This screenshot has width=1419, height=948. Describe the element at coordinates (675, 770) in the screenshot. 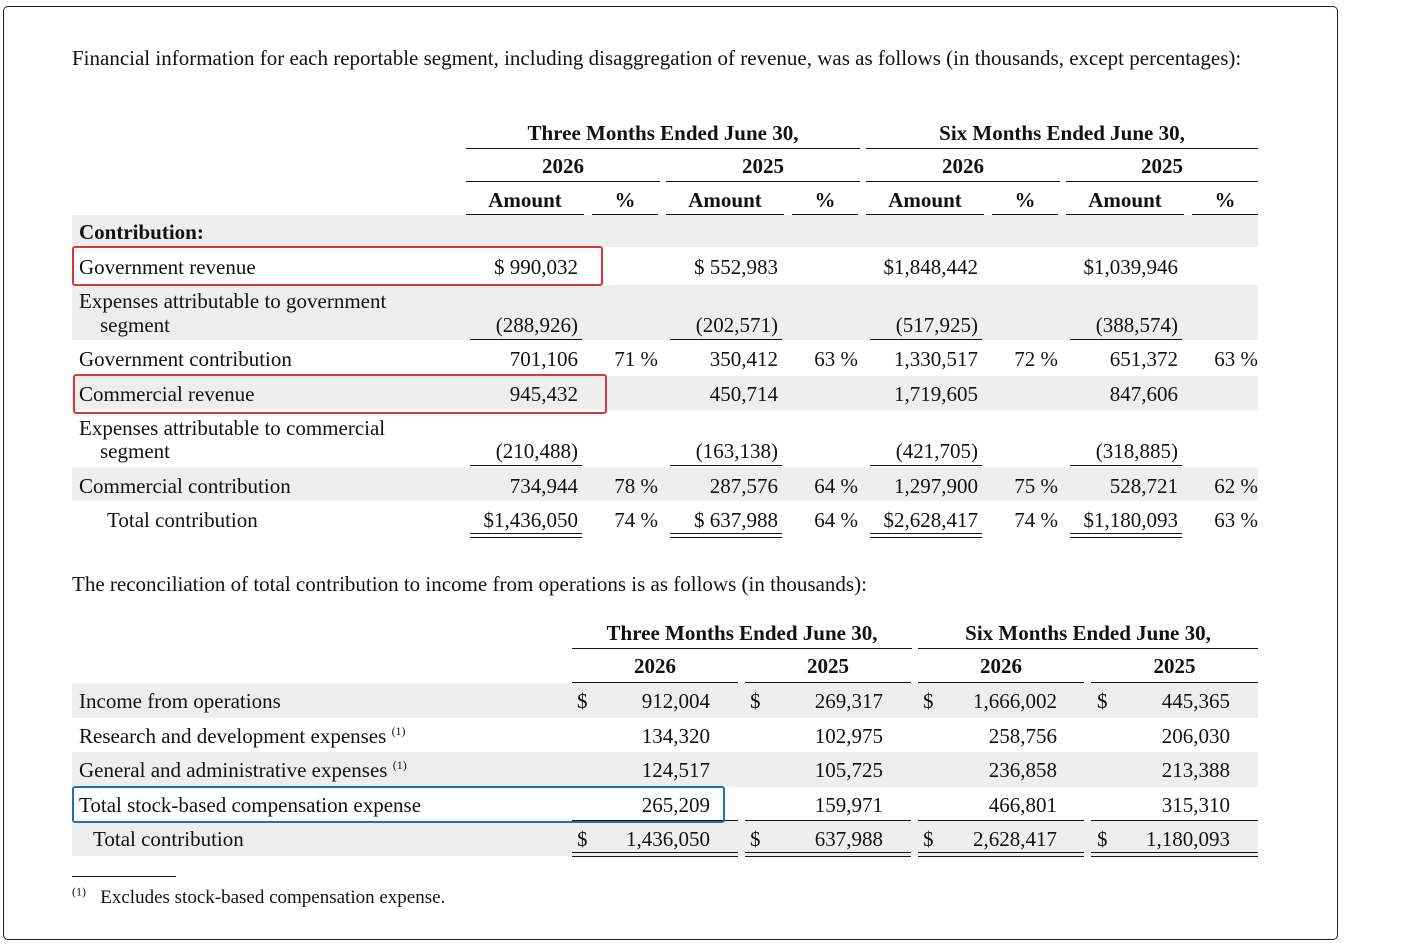

I see `amount-cell: 124,517` at that location.